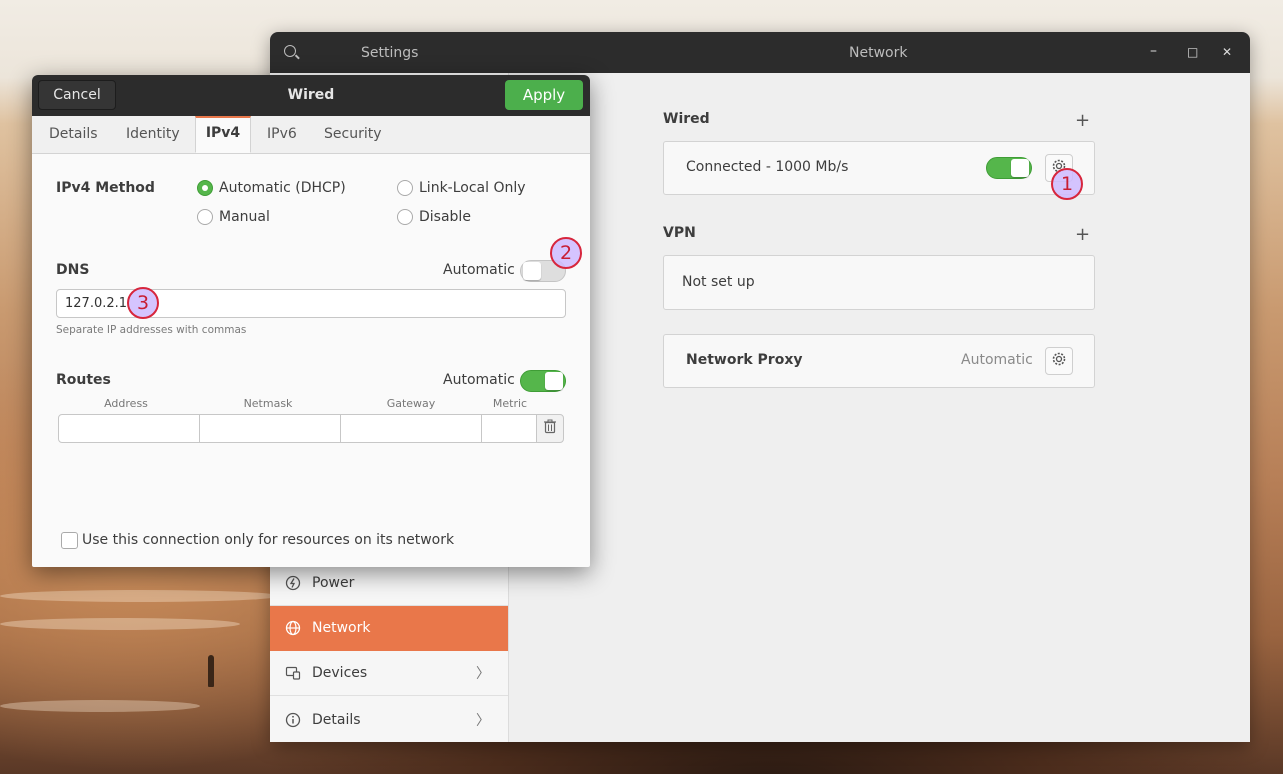  What do you see at coordinates (1082, 235) in the screenshot?
I see `add-vpn-button: +` at bounding box center [1082, 235].